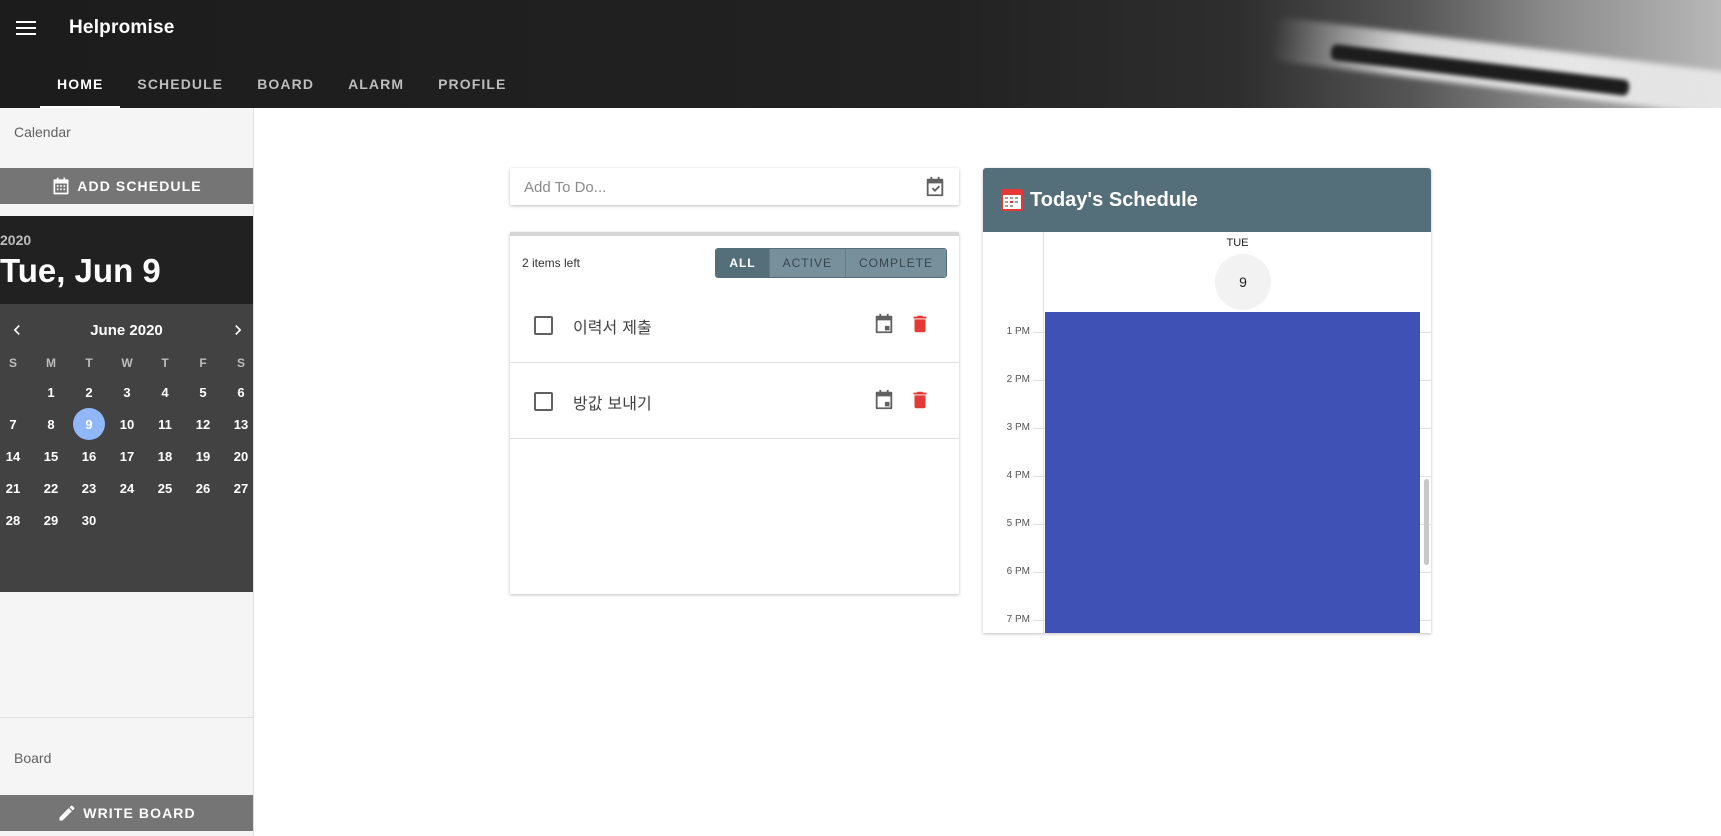 Image resolution: width=1721 pixels, height=836 pixels. What do you see at coordinates (1237, 243) in the screenshot?
I see `day-of-week-label: TUE` at bounding box center [1237, 243].